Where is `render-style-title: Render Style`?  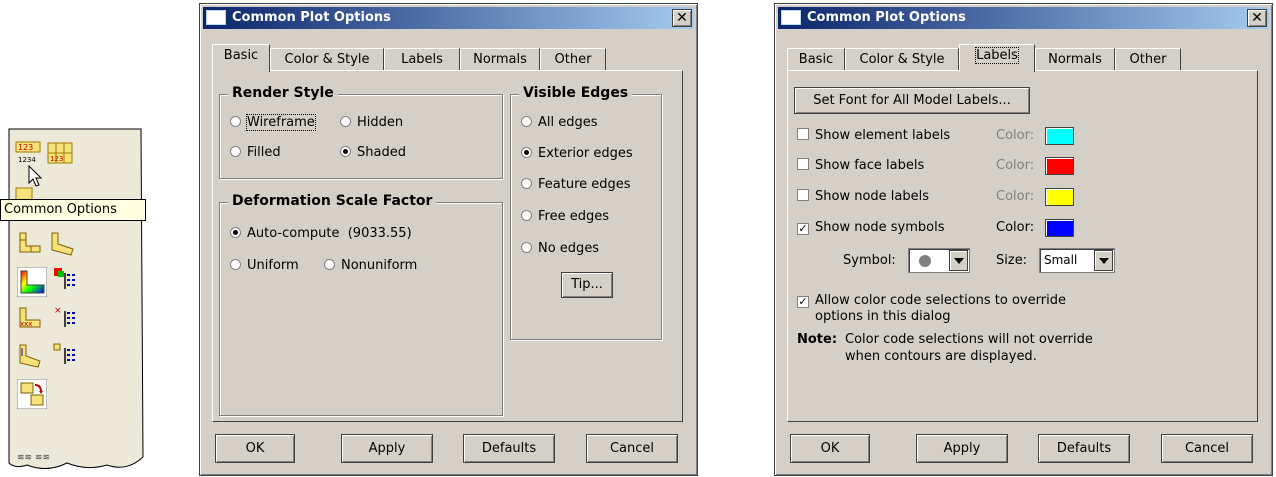
render-style-title: Render Style is located at coordinates (283, 93).